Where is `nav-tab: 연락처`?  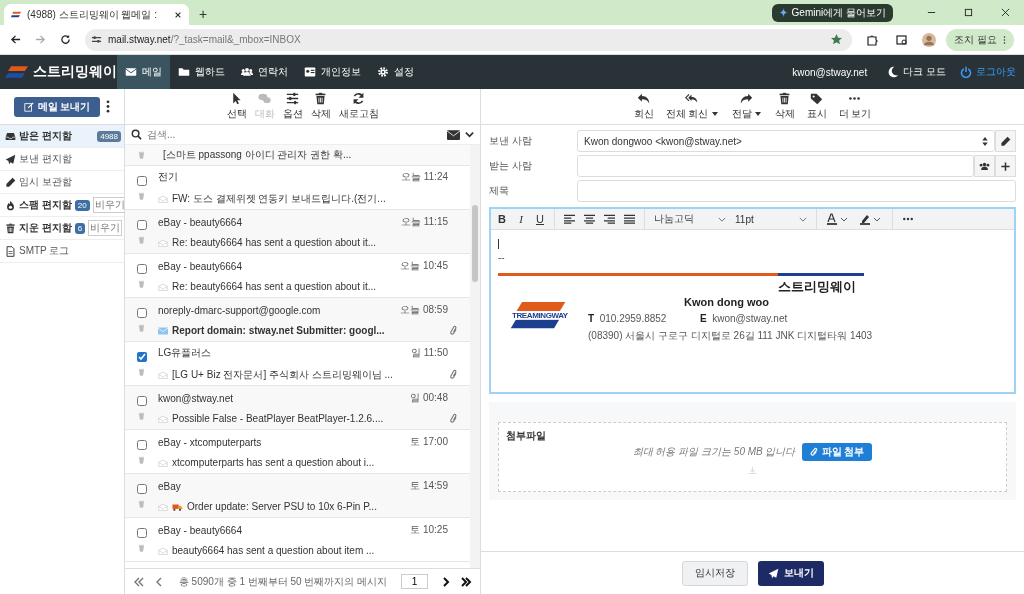 nav-tab: 연락처 is located at coordinates (264, 72).